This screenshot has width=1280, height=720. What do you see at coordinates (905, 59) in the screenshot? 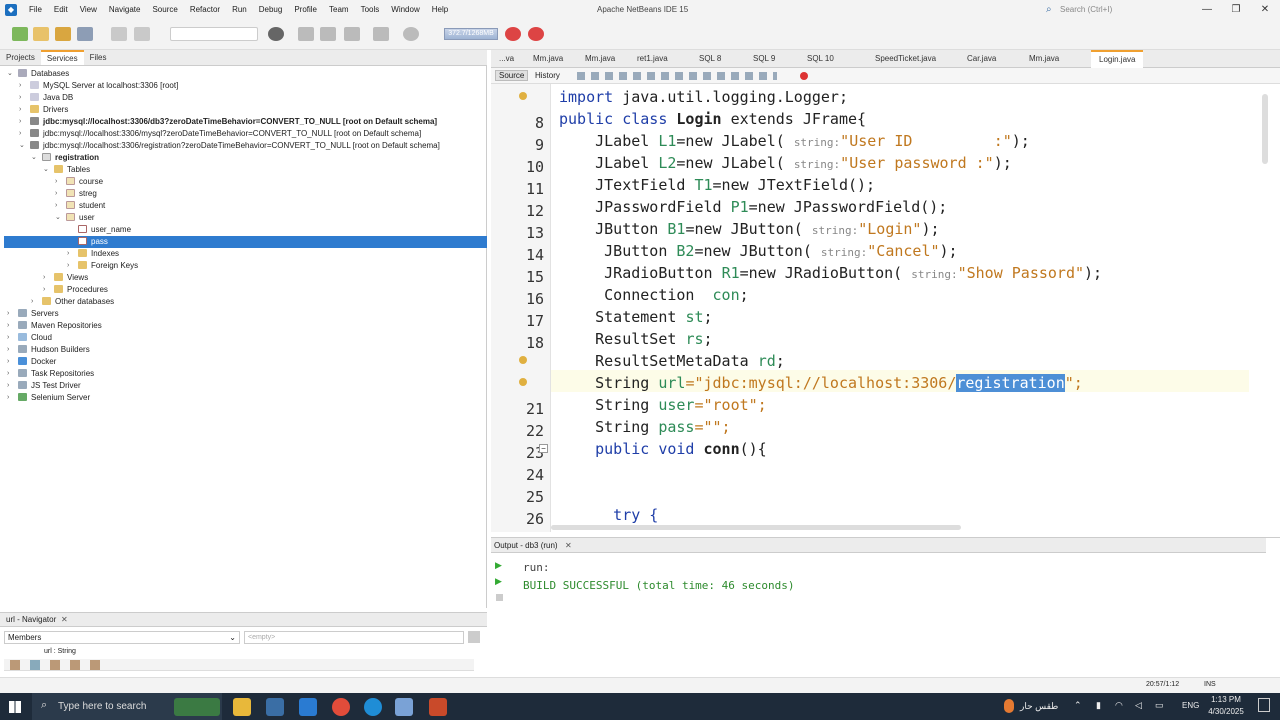
I see `editor-tab: SpeedTicket.java` at bounding box center [905, 59].